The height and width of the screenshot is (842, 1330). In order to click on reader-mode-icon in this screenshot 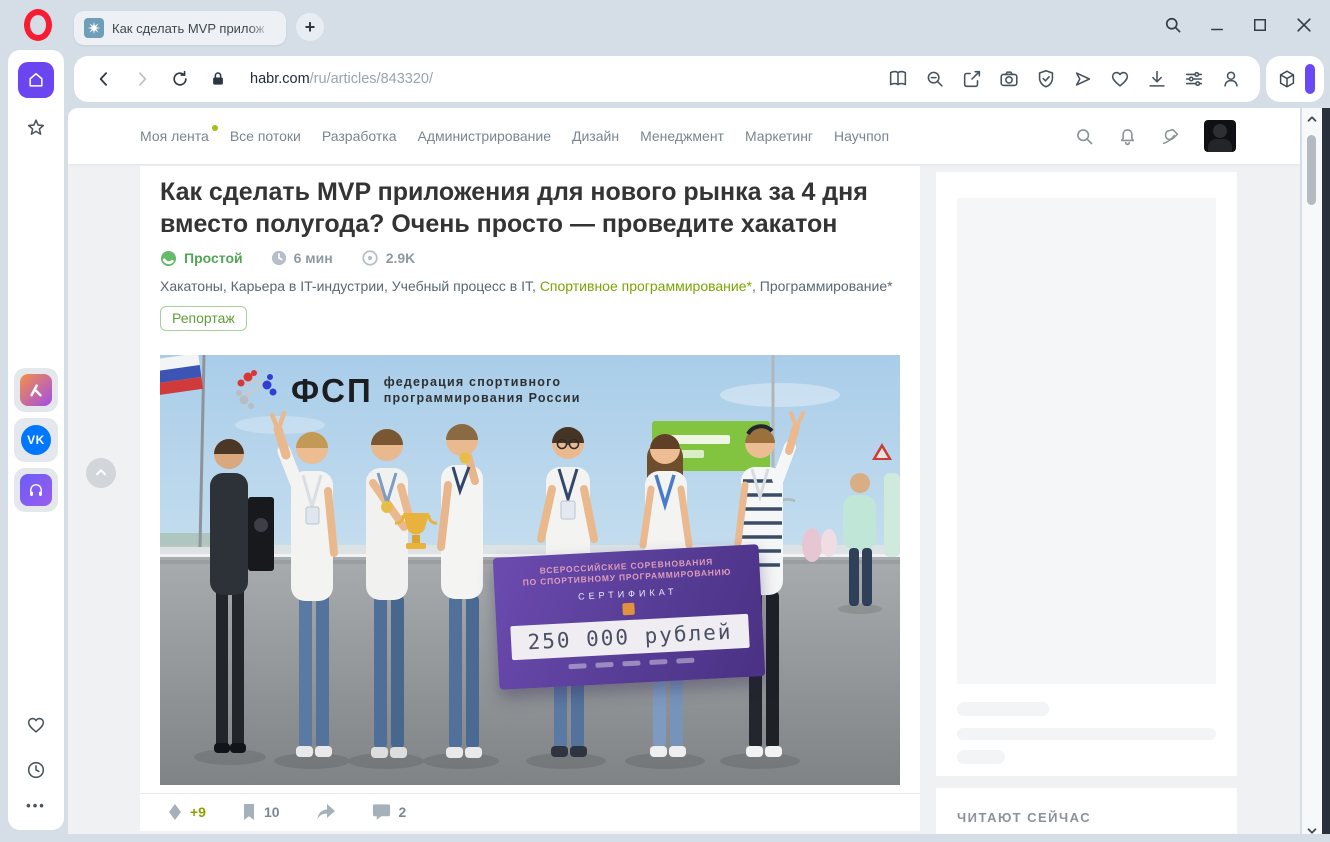, I will do `click(898, 79)`.